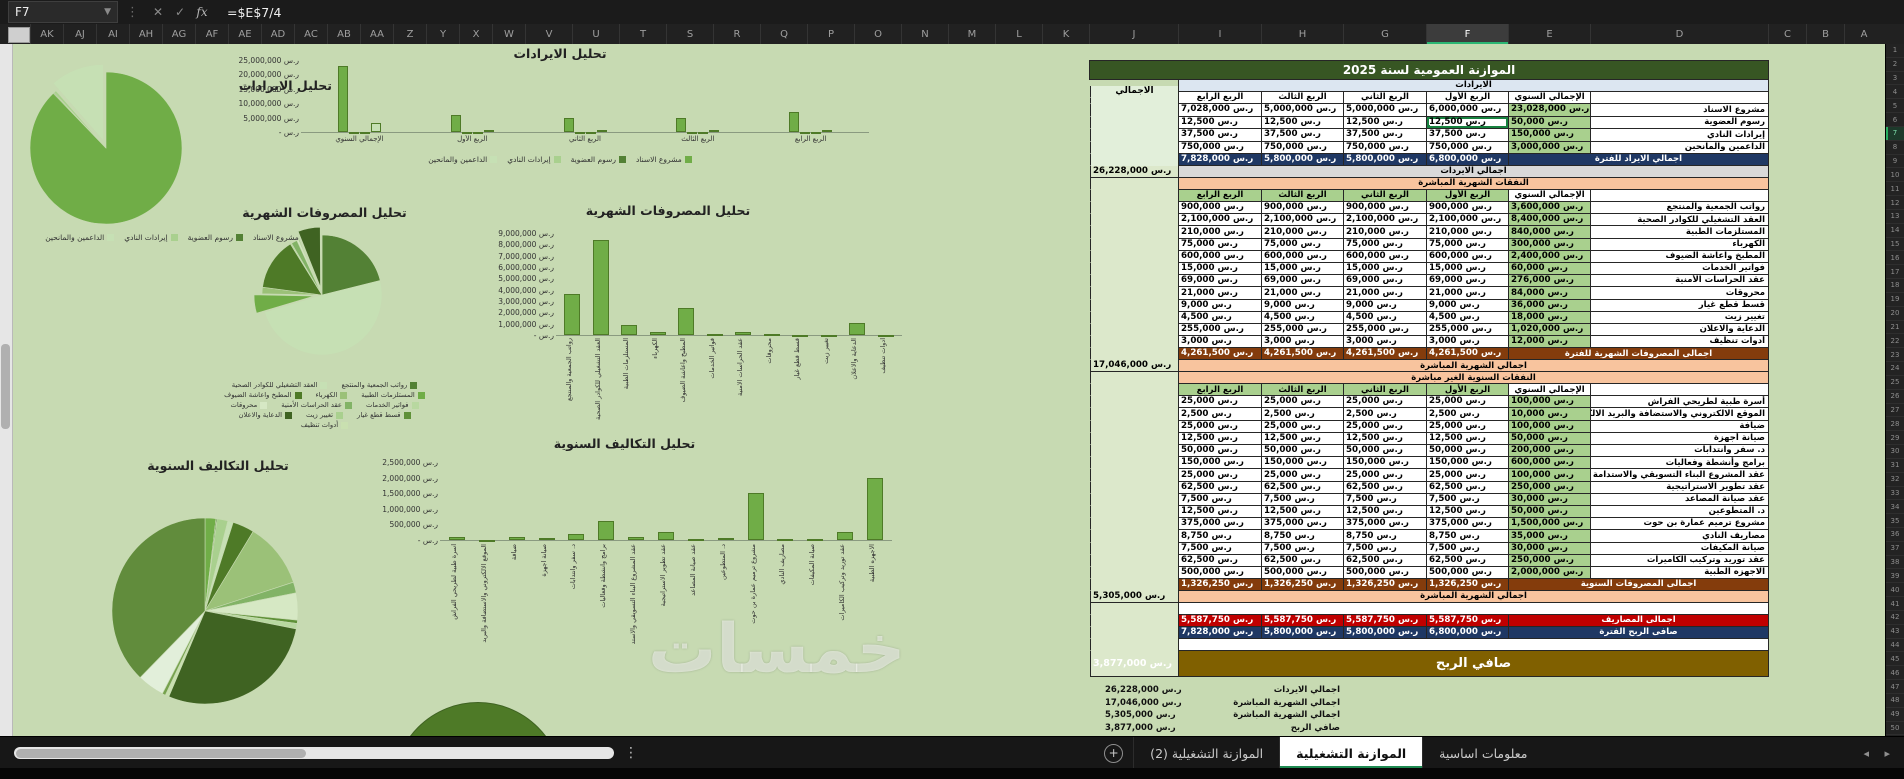  Describe the element at coordinates (1302, 536) in the screenshot. I see `quarter-value: ر.س 8,750` at that location.